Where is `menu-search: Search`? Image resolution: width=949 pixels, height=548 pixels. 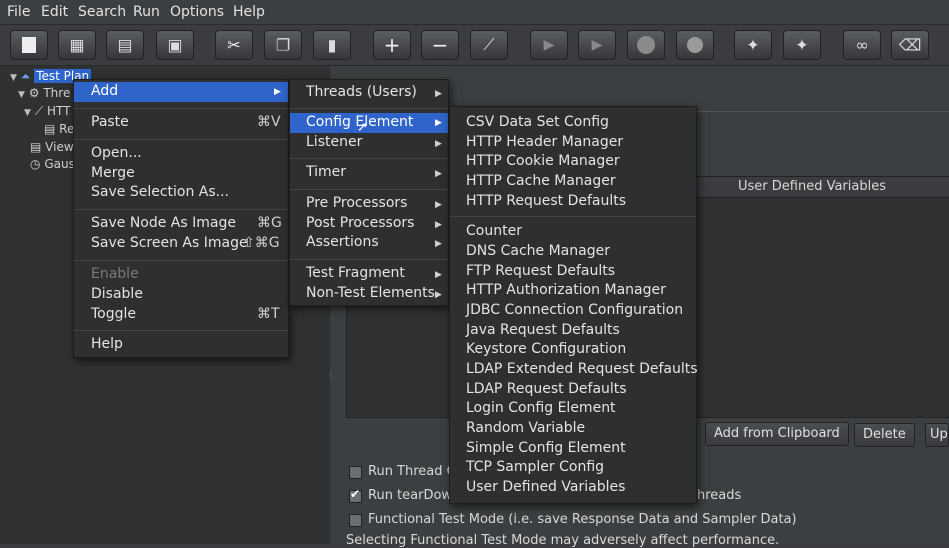
menu-search: Search is located at coordinates (102, 12).